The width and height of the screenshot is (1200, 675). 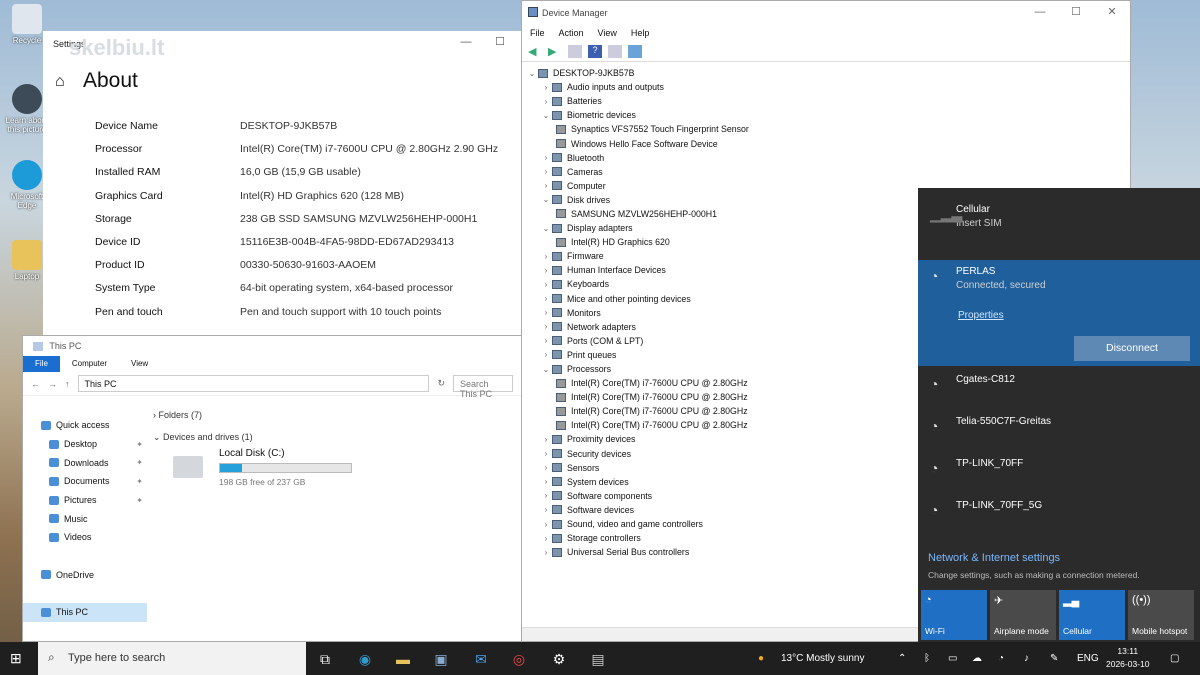 I want to click on onedrive-icon: ☁, so click(x=977, y=658).